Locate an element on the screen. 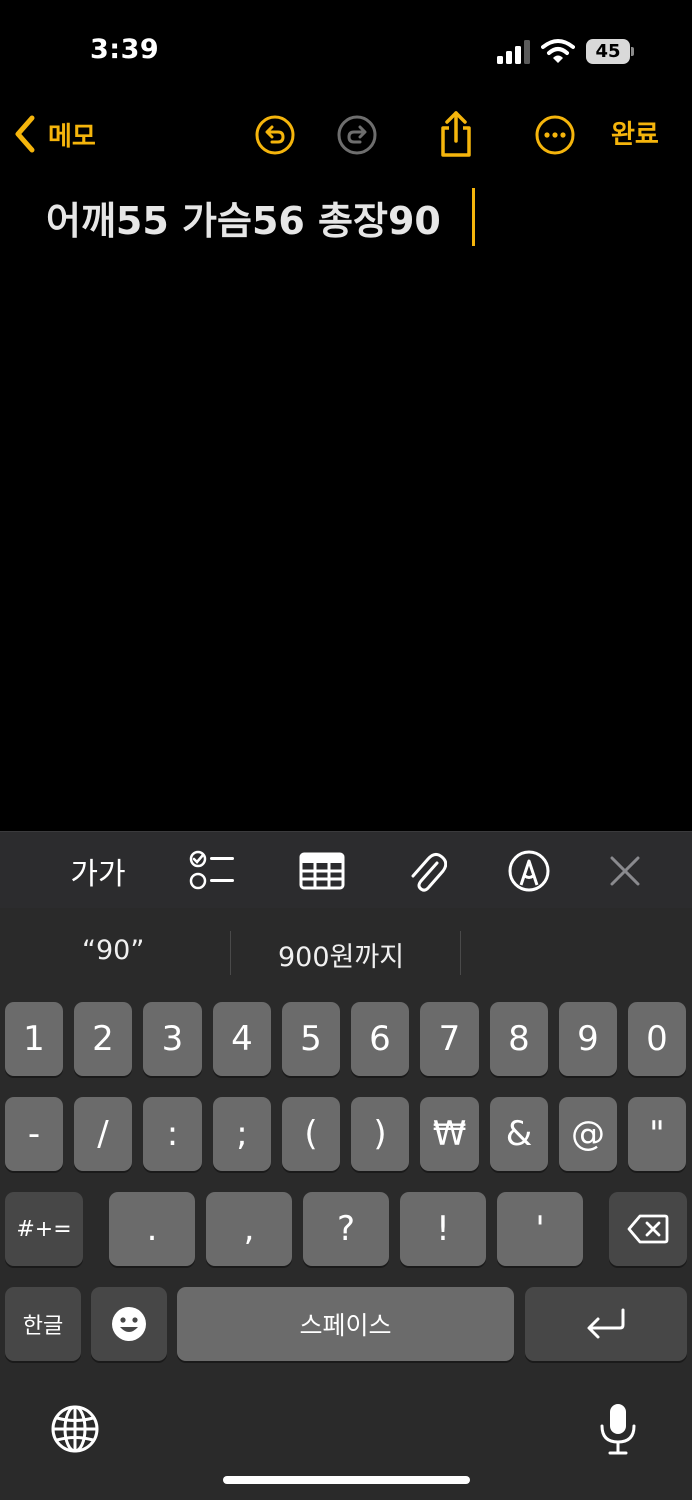  key-7: 7 is located at coordinates (449, 1039).